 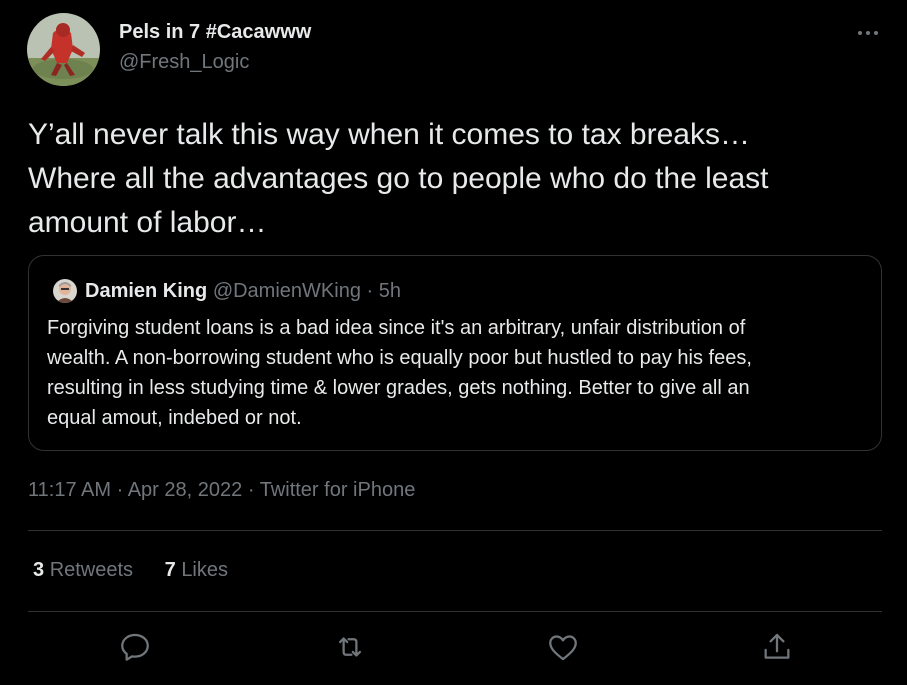 What do you see at coordinates (91, 570) in the screenshot?
I see `retweets-label: Retweets` at bounding box center [91, 570].